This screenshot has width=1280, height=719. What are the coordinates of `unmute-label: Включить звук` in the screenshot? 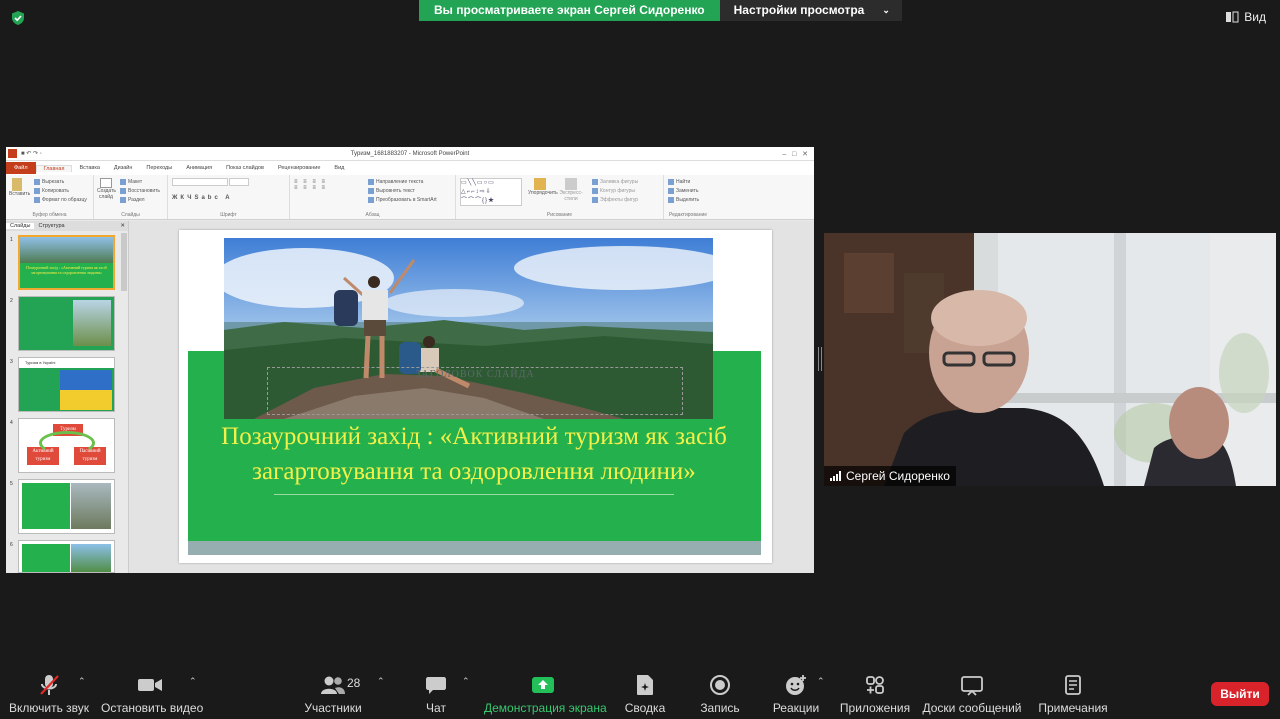 It's located at (49, 708).